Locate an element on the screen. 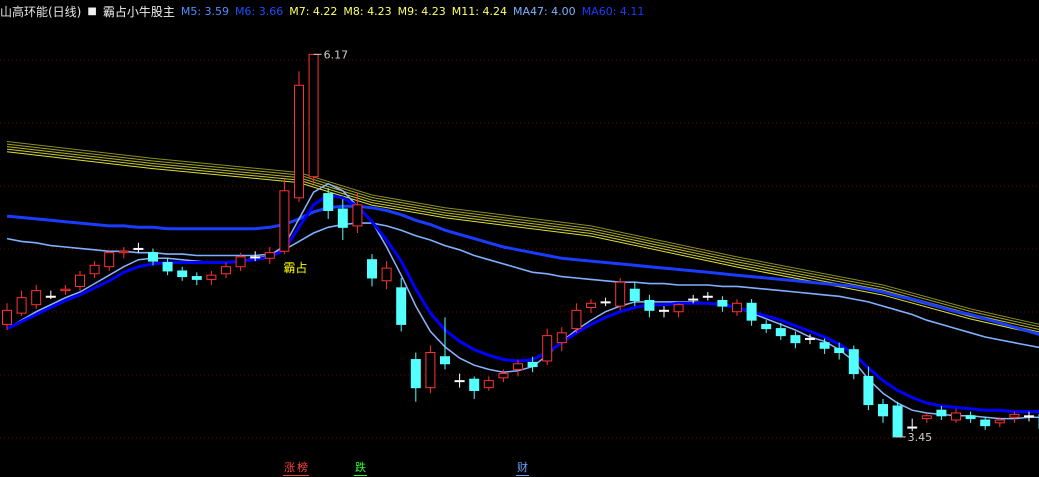  signal-label: 霸占 is located at coordinates (295, 267).